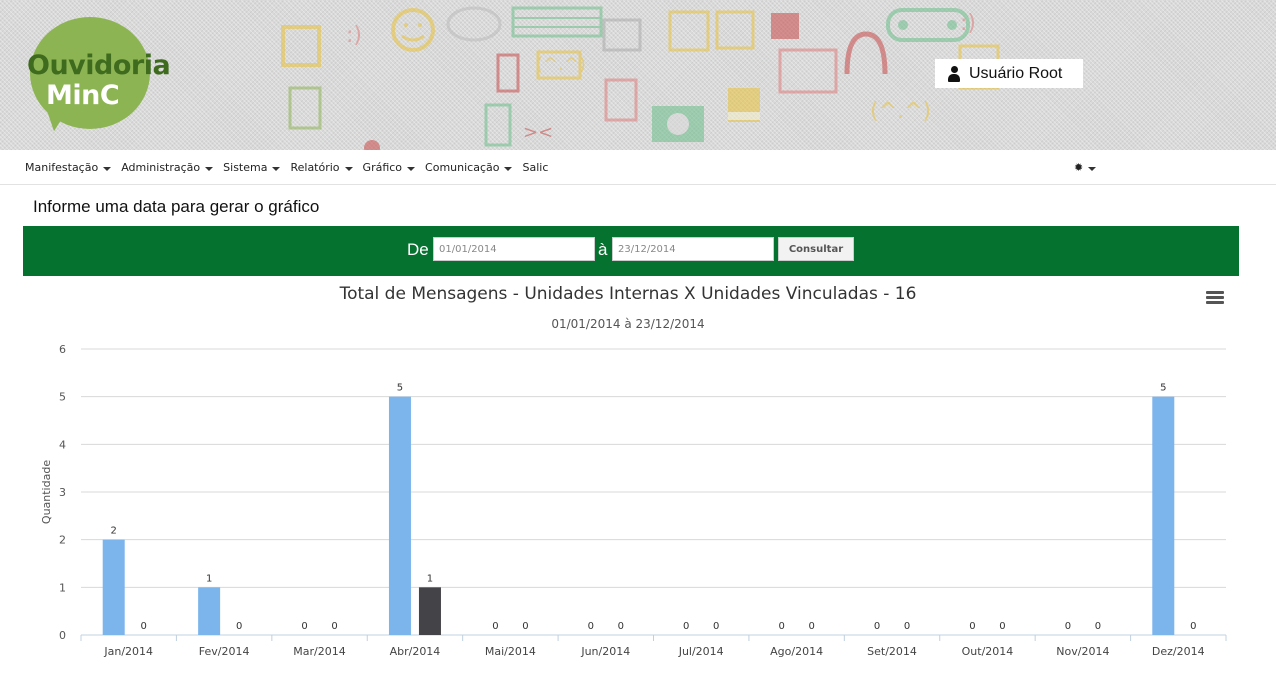  Describe the element at coordinates (605, 651) in the screenshot. I see `x-tick-label: Jun/2014` at that location.